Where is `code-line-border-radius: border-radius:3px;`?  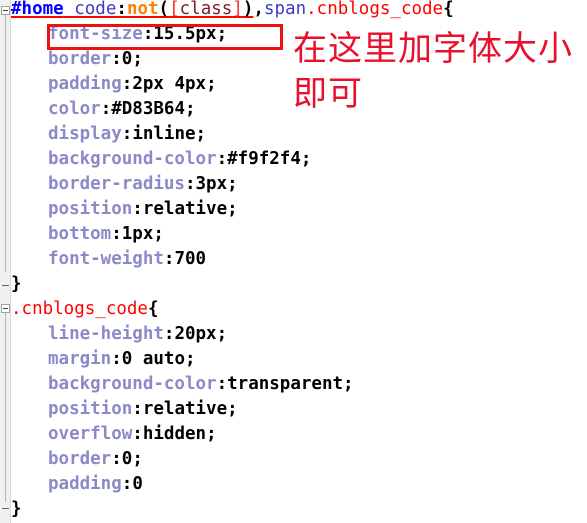
code-line-border-radius: border-radius:3px; is located at coordinates (124, 184).